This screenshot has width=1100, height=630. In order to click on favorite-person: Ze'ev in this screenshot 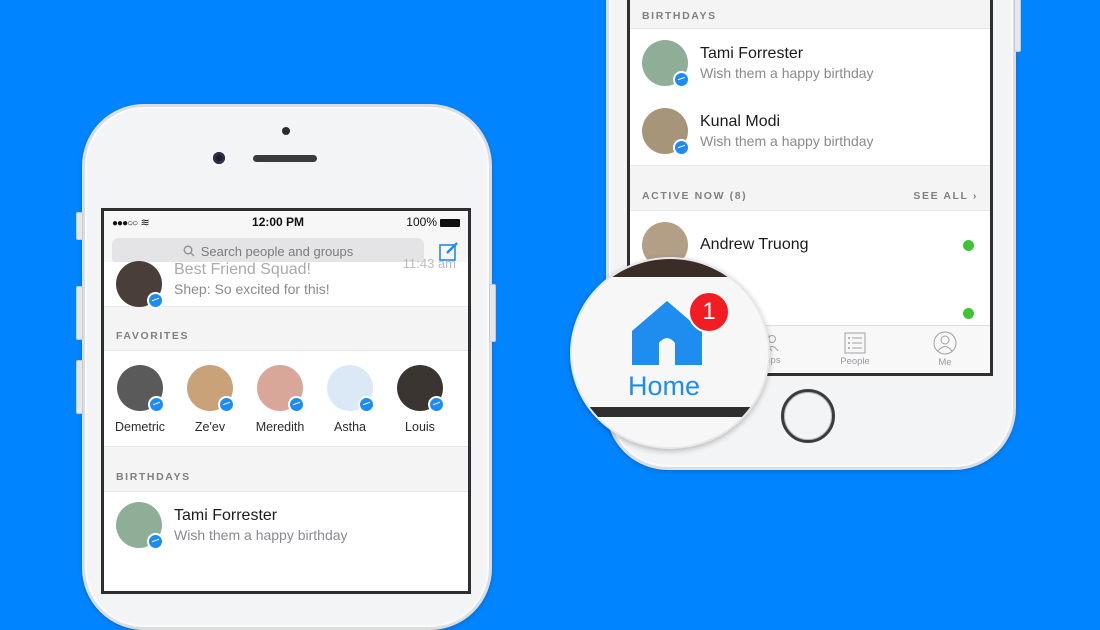, I will do `click(210, 399)`.